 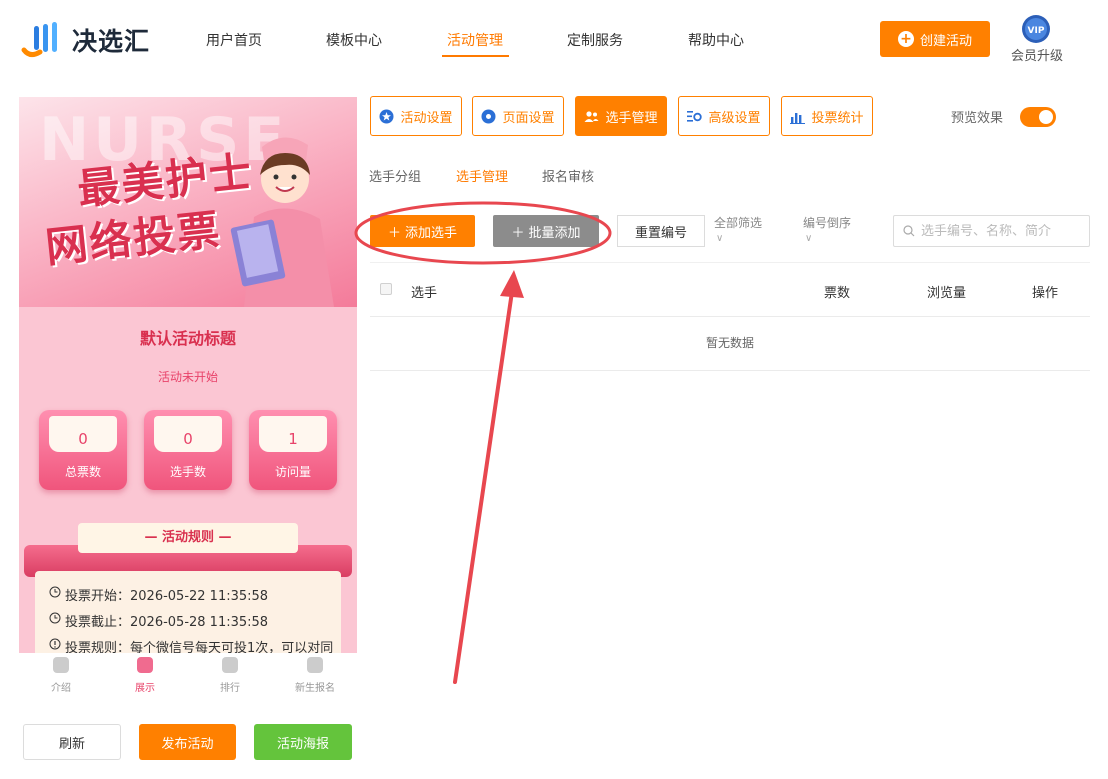 What do you see at coordinates (188, 538) in the screenshot?
I see `rules-heading: — 活动规则 —` at bounding box center [188, 538].